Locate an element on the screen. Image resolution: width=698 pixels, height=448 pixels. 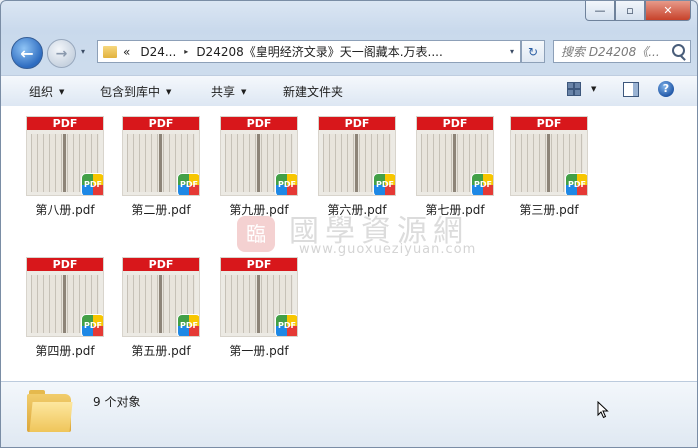
refresh-icon: ↻ is located at coordinates (533, 51).